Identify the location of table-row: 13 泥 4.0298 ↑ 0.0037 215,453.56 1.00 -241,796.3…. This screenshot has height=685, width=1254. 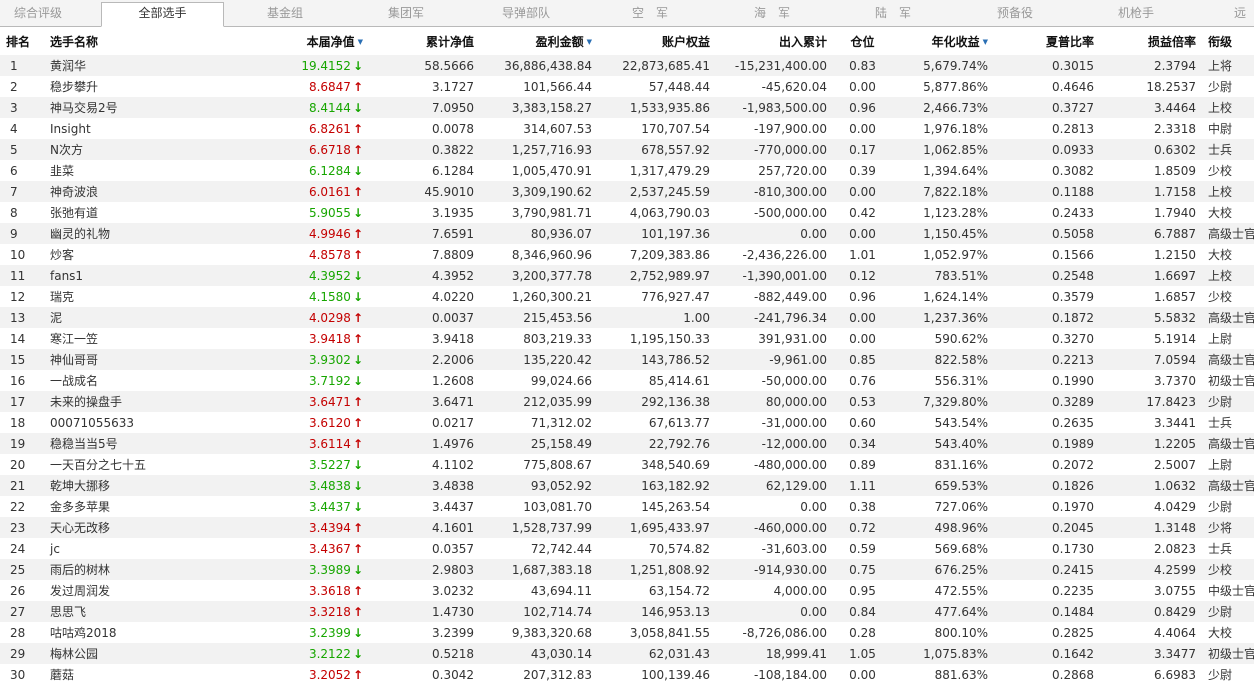
(627, 317).